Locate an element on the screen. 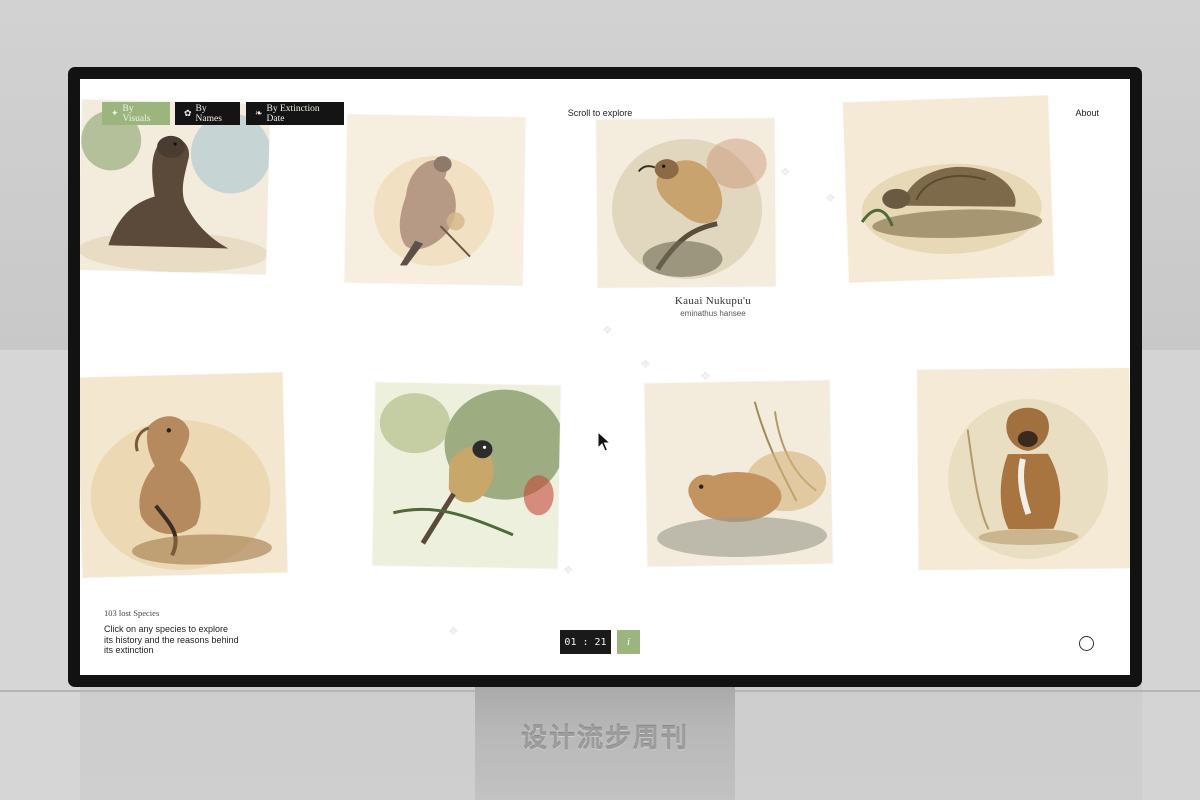  species-card-tortoise is located at coordinates (948, 189).